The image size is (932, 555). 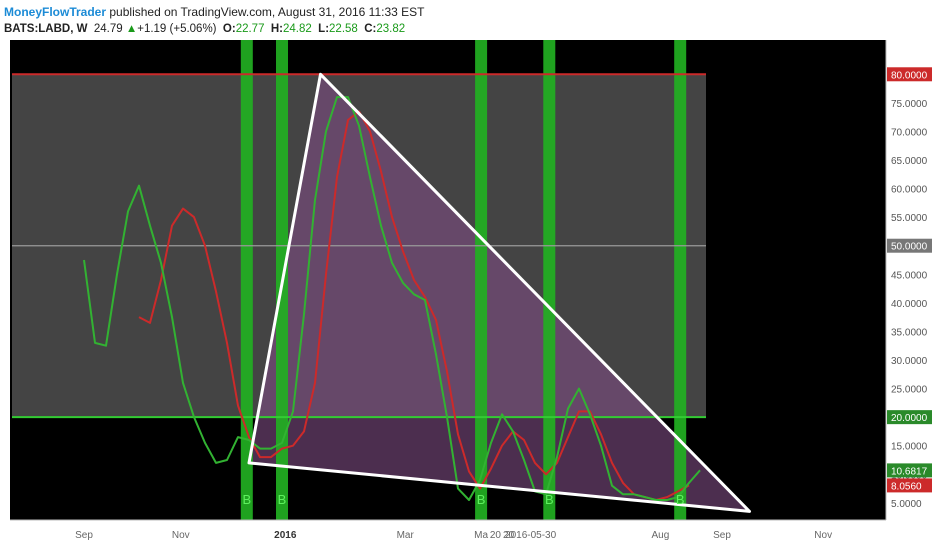 What do you see at coordinates (46, 29) in the screenshot?
I see `symbol-label: BATS:LABD, W` at bounding box center [46, 29].